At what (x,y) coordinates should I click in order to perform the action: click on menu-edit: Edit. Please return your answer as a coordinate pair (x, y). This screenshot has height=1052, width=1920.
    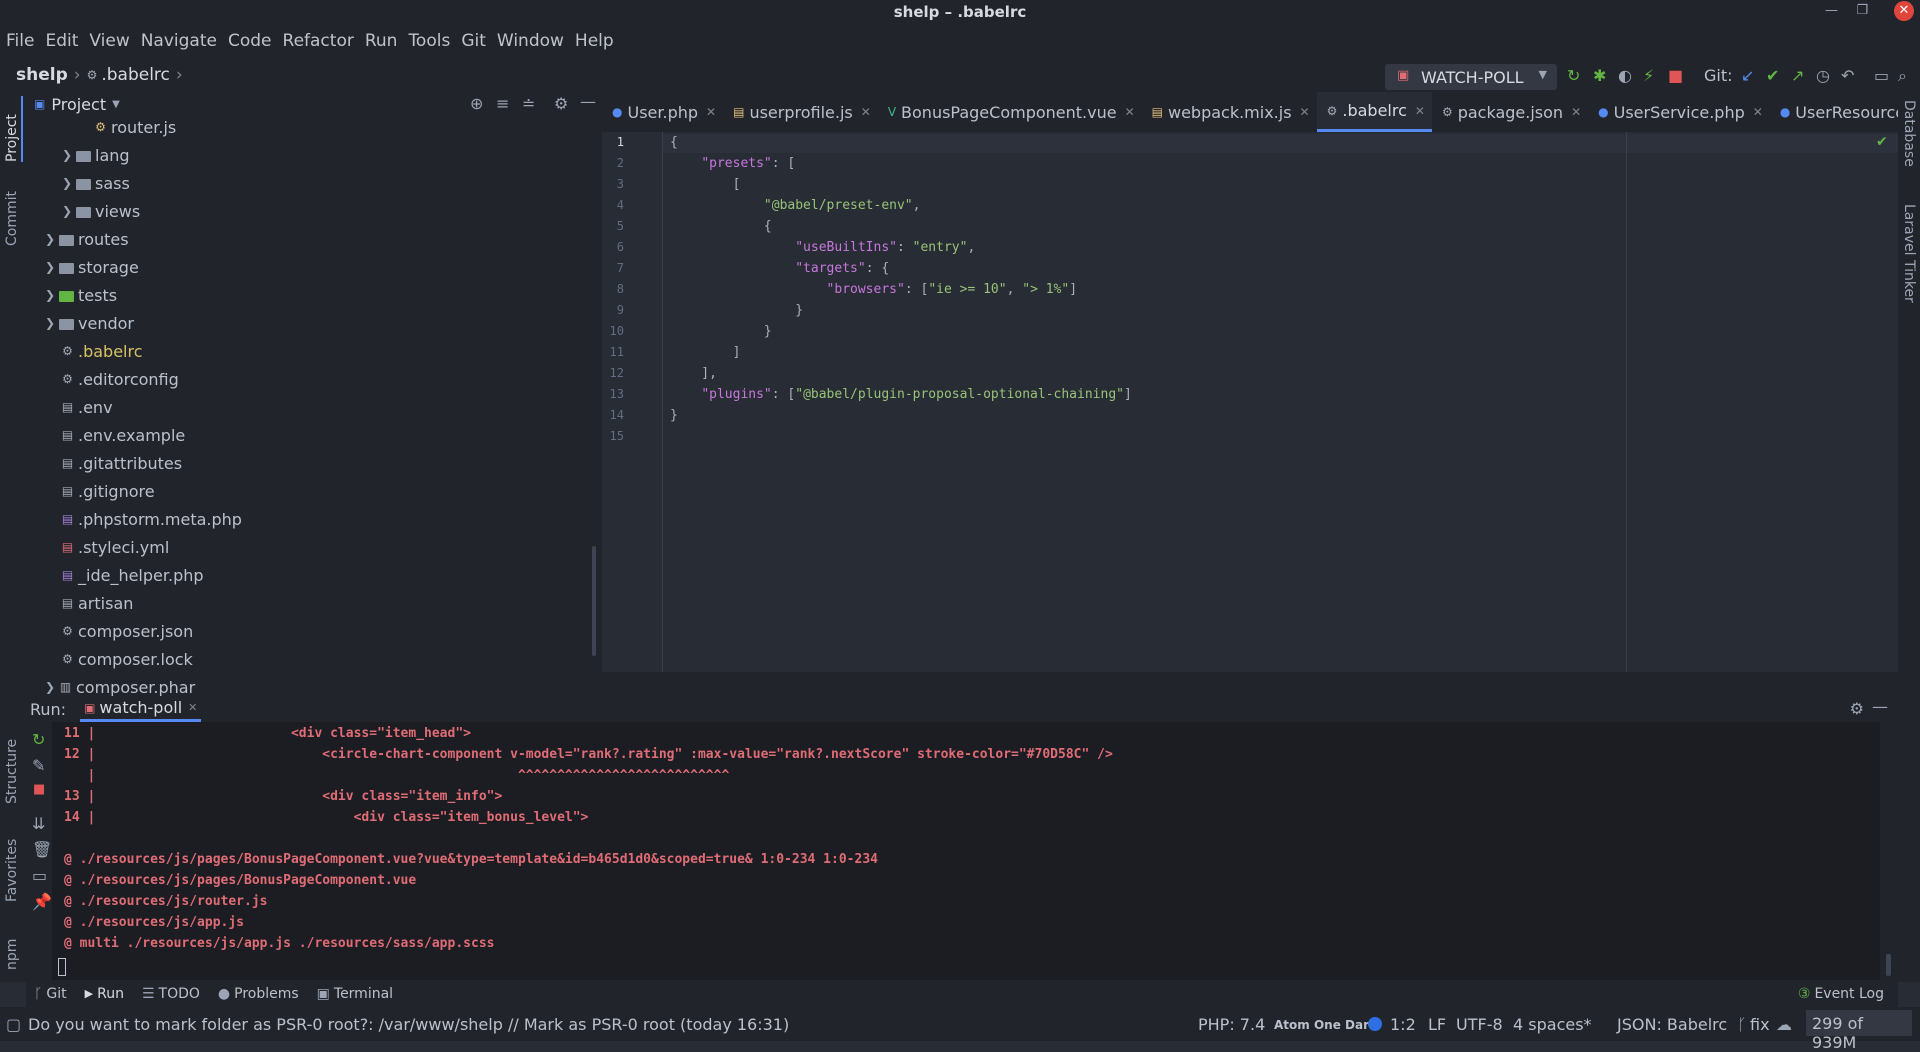
    Looking at the image, I should click on (61, 41).